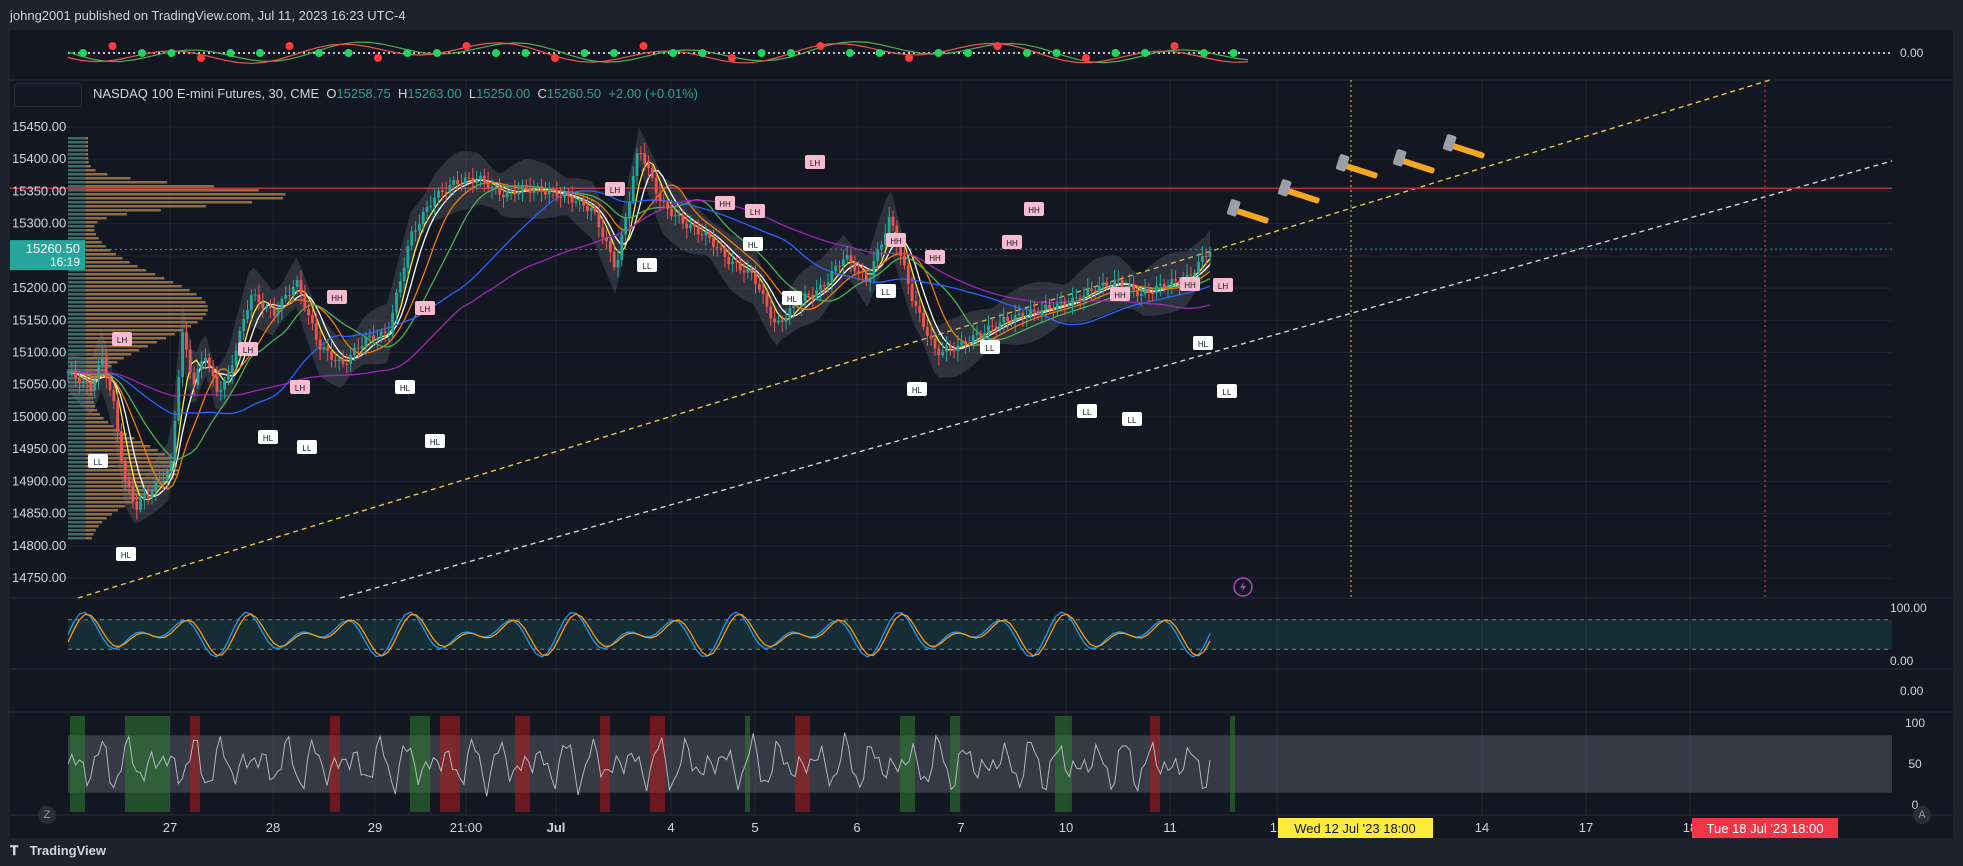 This screenshot has height=866, width=1963. Describe the element at coordinates (1908, 608) in the screenshot. I see `stoch-tick: 100.00` at that location.